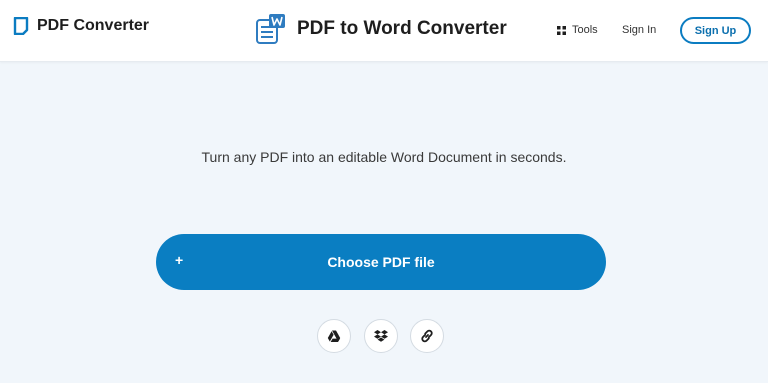 This screenshot has height=383, width=768. Describe the element at coordinates (585, 30) in the screenshot. I see `tools-label: Tools` at that location.